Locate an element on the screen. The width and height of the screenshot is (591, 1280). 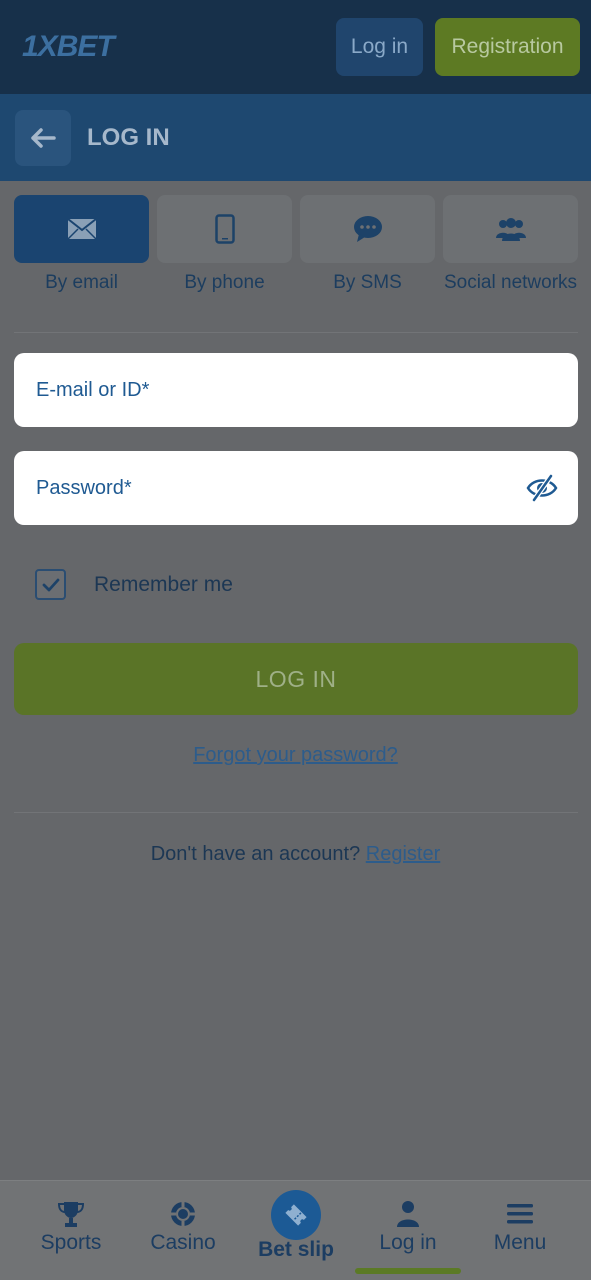
remember-checkbox is located at coordinates (50, 584).